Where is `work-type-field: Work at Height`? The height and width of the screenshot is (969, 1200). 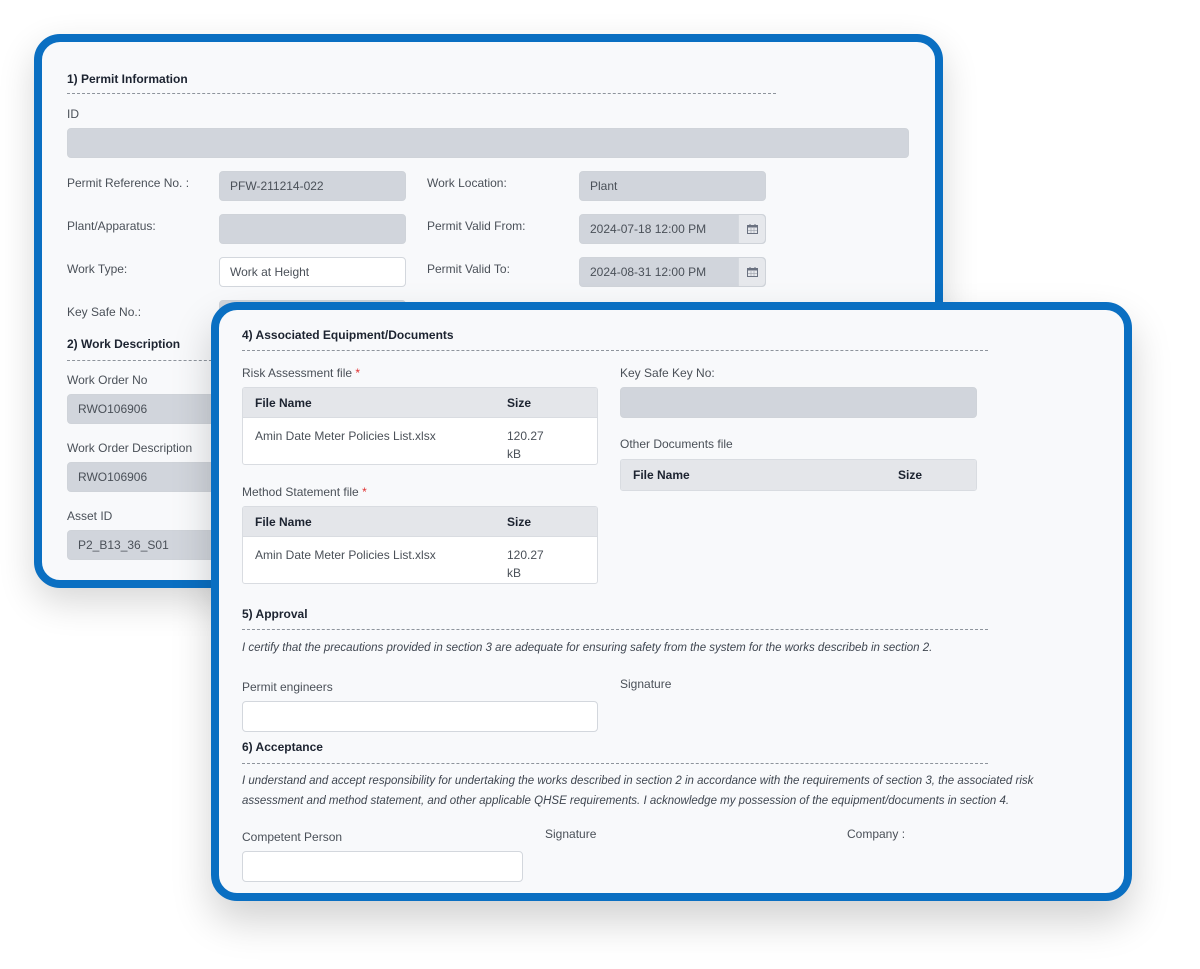 work-type-field: Work at Height is located at coordinates (312, 272).